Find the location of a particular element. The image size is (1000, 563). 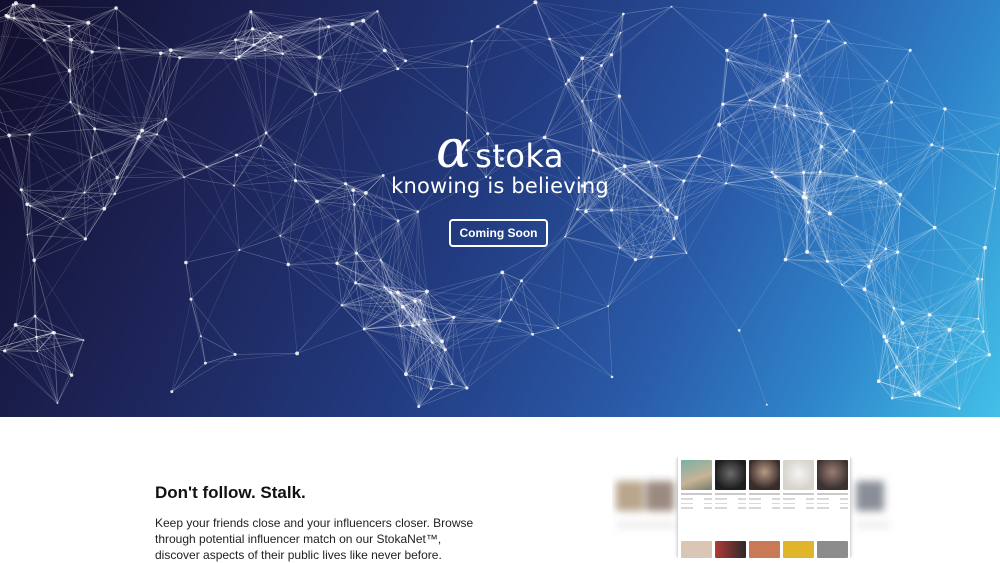

logo: α stoka is located at coordinates (500, 150).